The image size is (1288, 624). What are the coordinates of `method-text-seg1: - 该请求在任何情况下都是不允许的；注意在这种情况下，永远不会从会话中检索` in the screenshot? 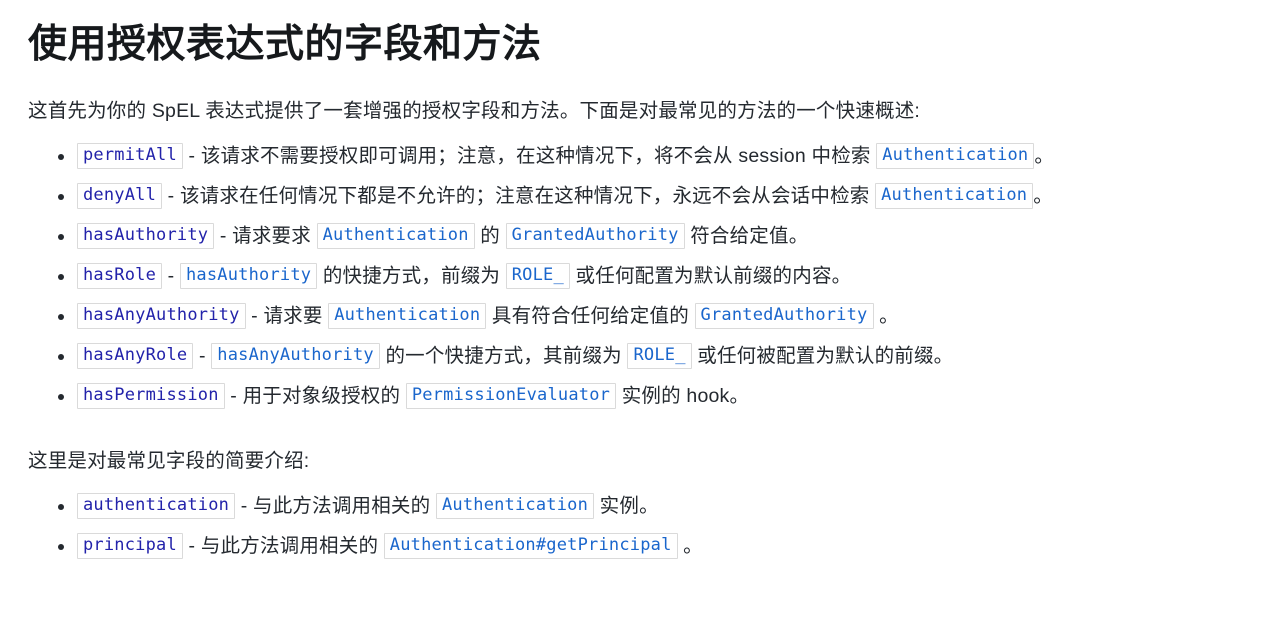 It's located at (519, 196).